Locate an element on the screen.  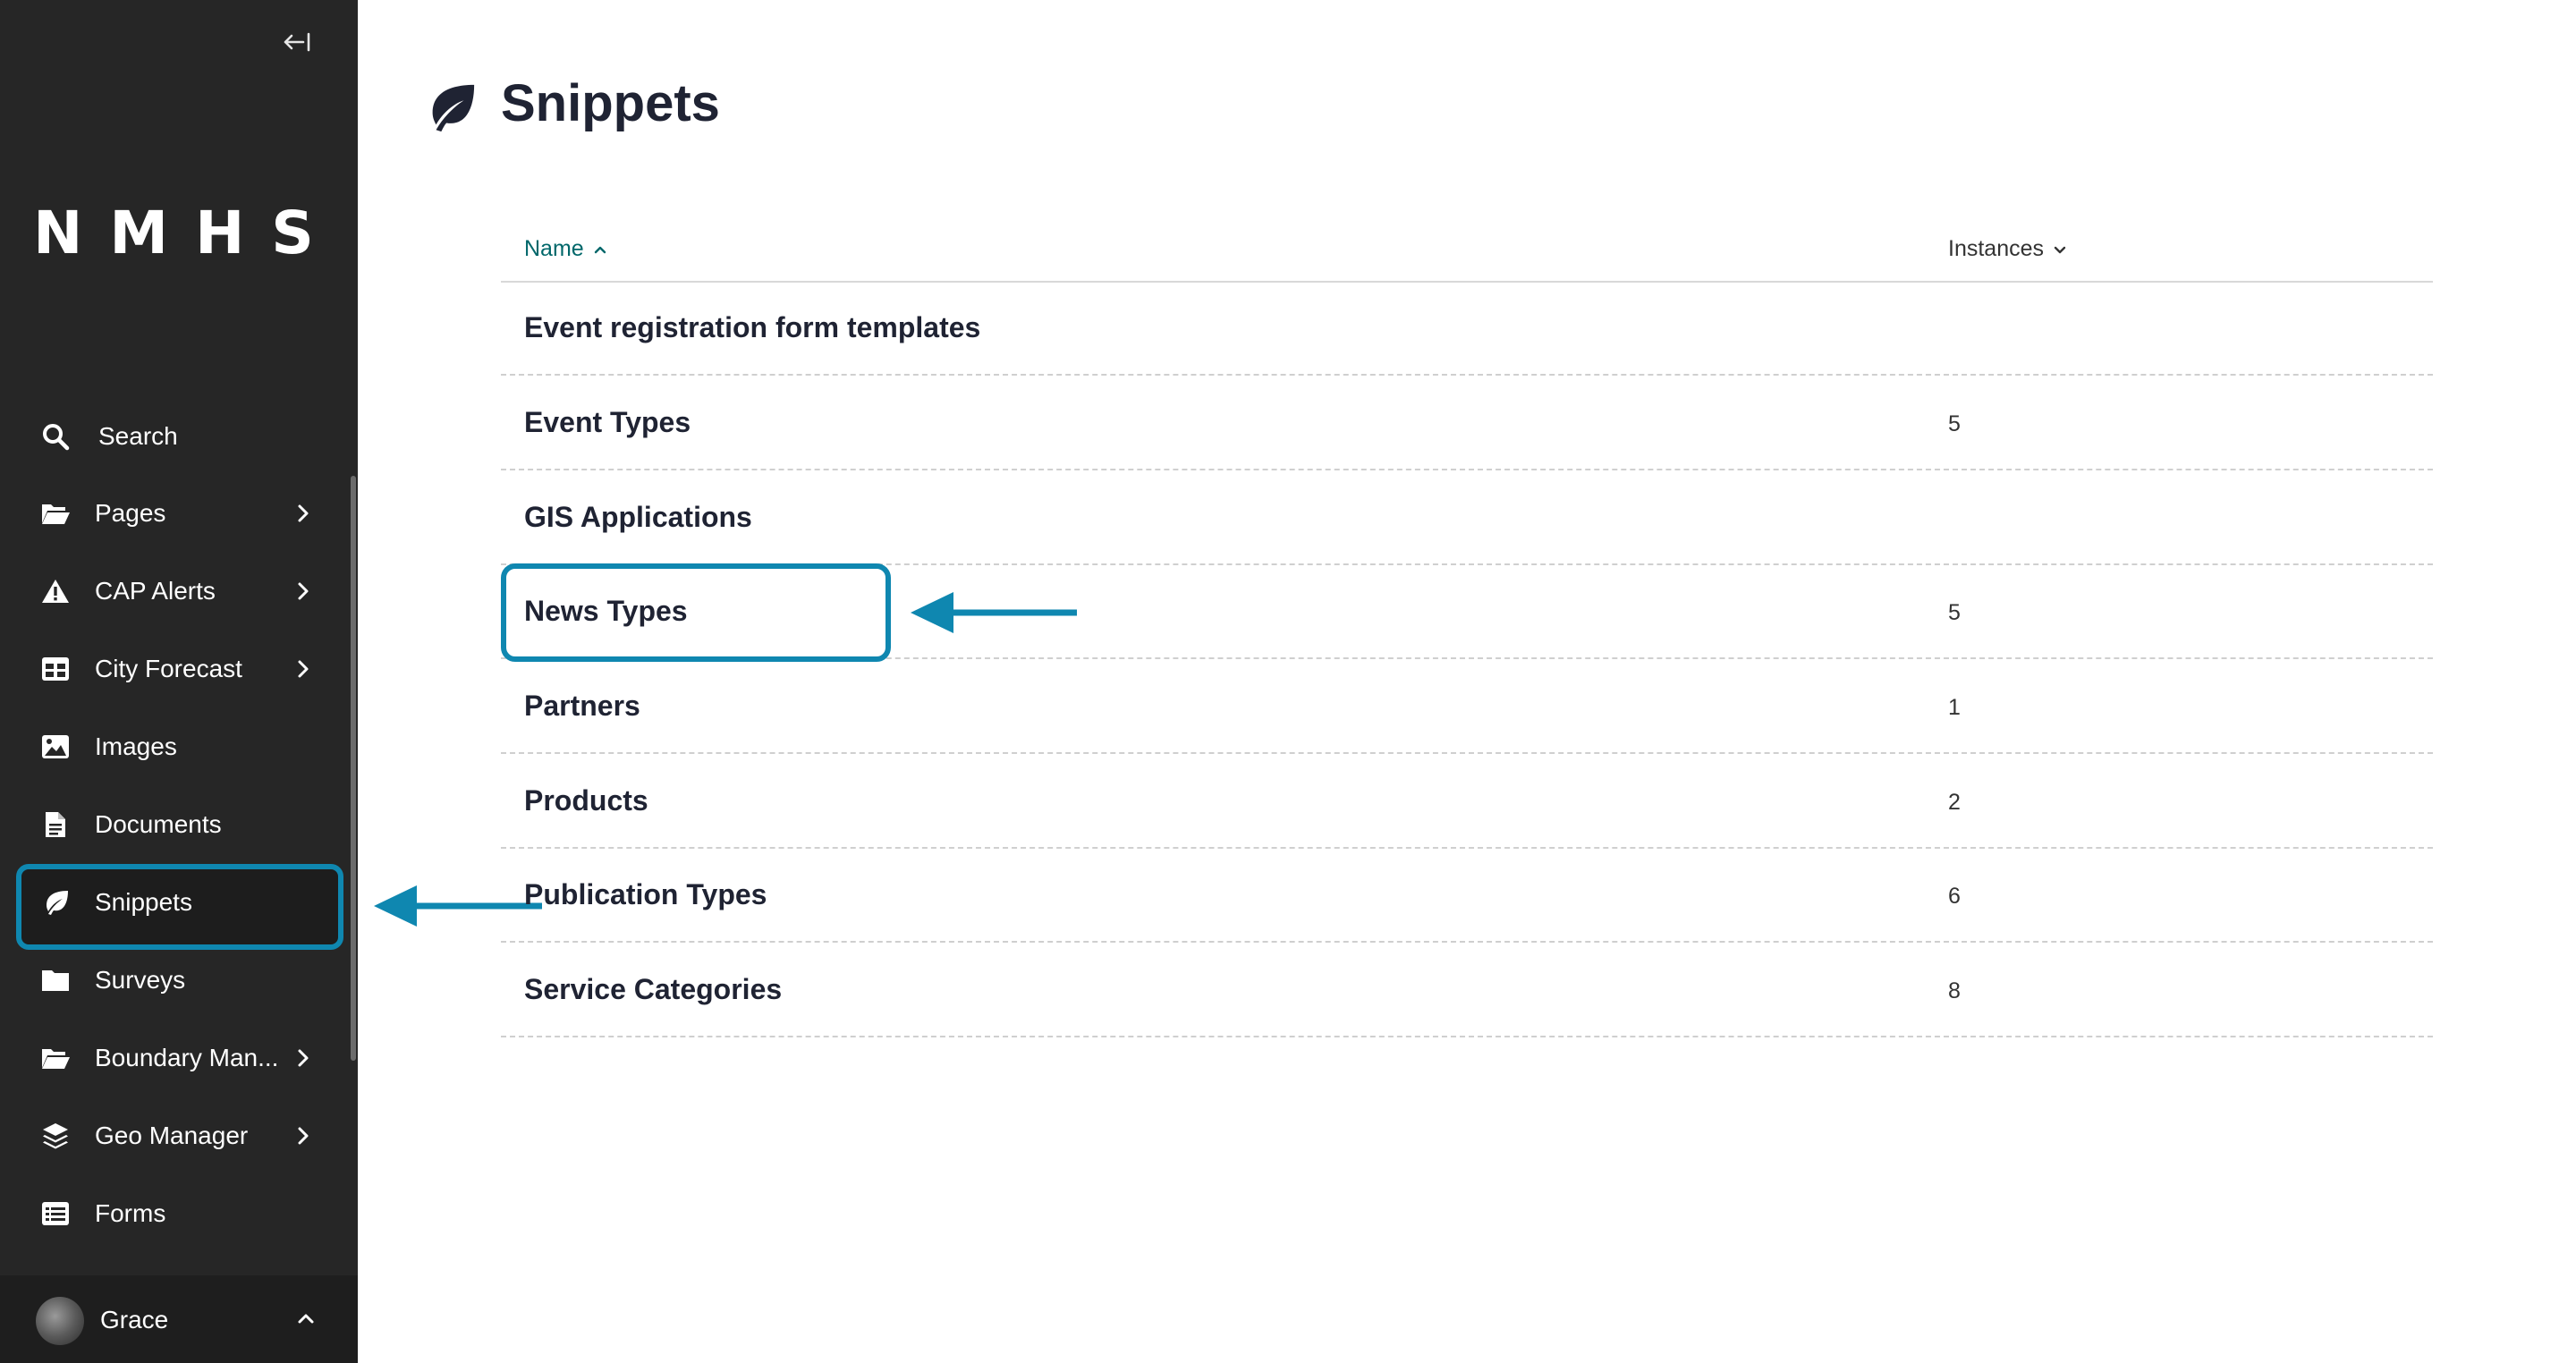
sidebar-item-label: CAP Alerts is located at coordinates (155, 591).